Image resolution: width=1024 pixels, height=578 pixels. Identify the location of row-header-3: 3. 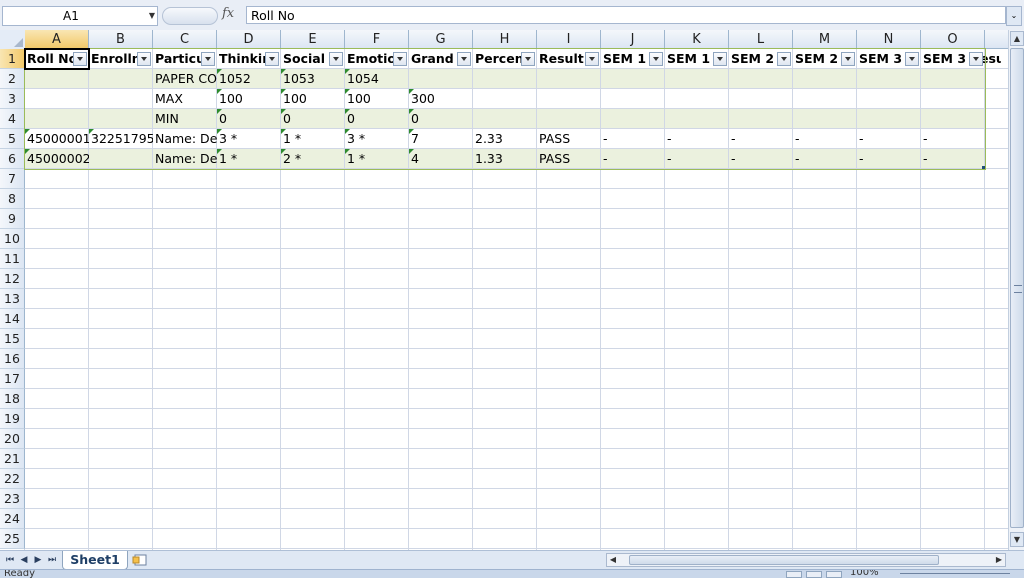
(12, 99).